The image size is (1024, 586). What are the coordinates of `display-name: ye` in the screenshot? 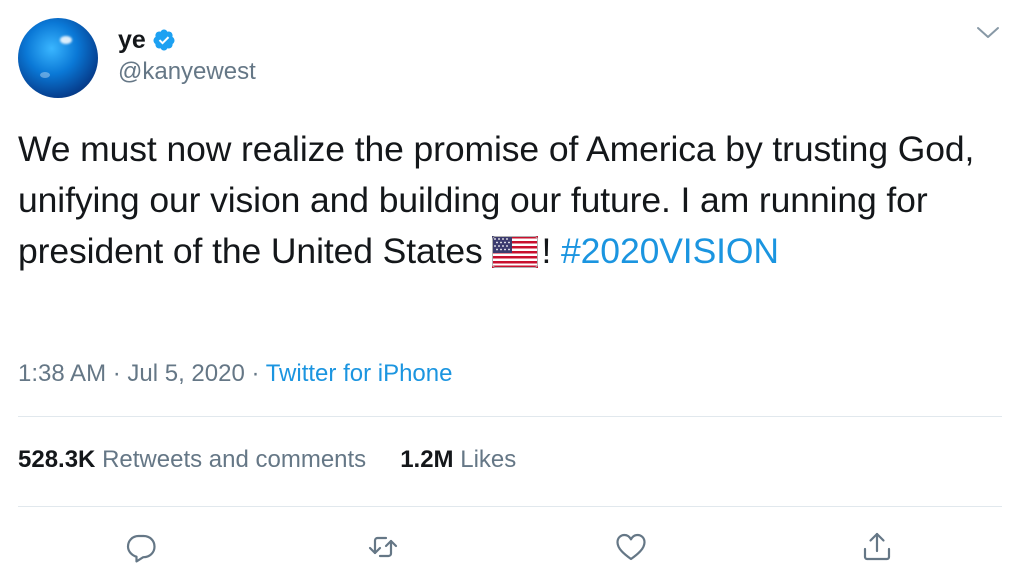 It's located at (132, 40).